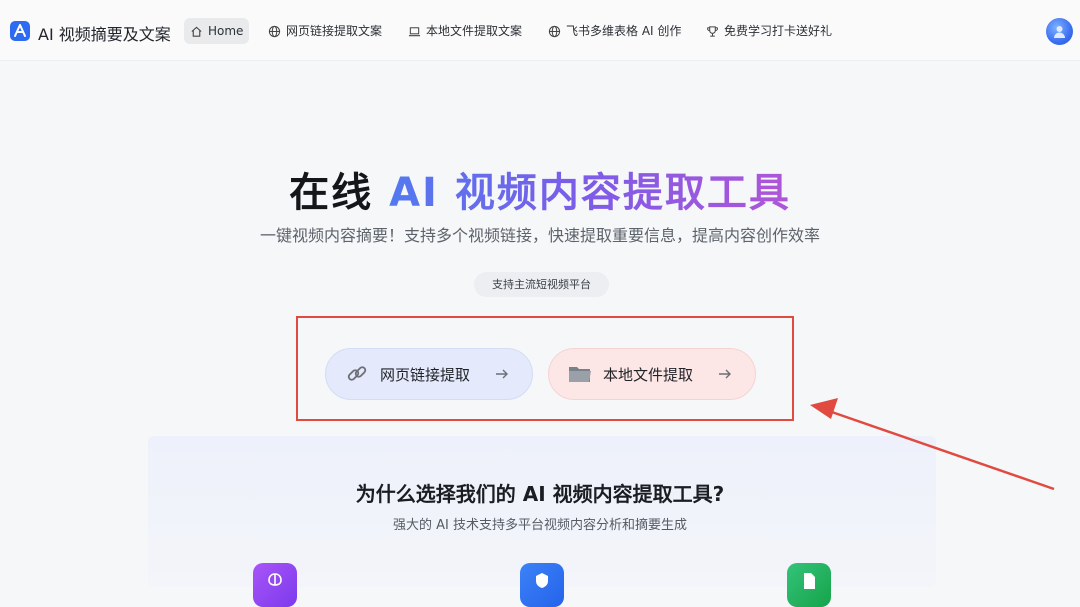 This screenshot has height=607, width=1080. What do you see at coordinates (932, 444) in the screenshot?
I see `annotation-arrow` at bounding box center [932, 444].